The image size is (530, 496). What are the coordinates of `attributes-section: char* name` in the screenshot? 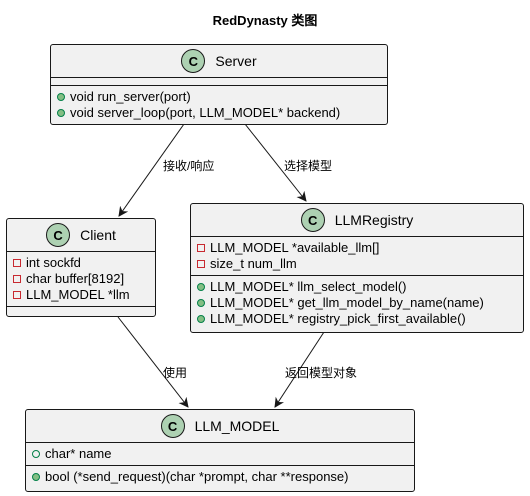 It's located at (220, 454).